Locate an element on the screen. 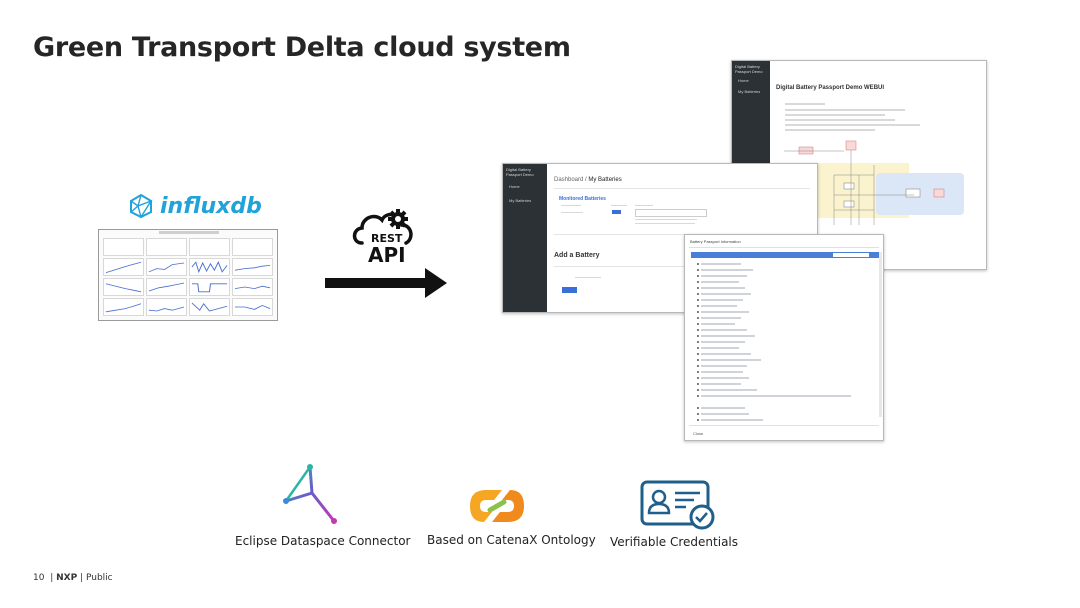 The height and width of the screenshot is (608, 1080). tree-selected-row is located at coordinates (786, 255).